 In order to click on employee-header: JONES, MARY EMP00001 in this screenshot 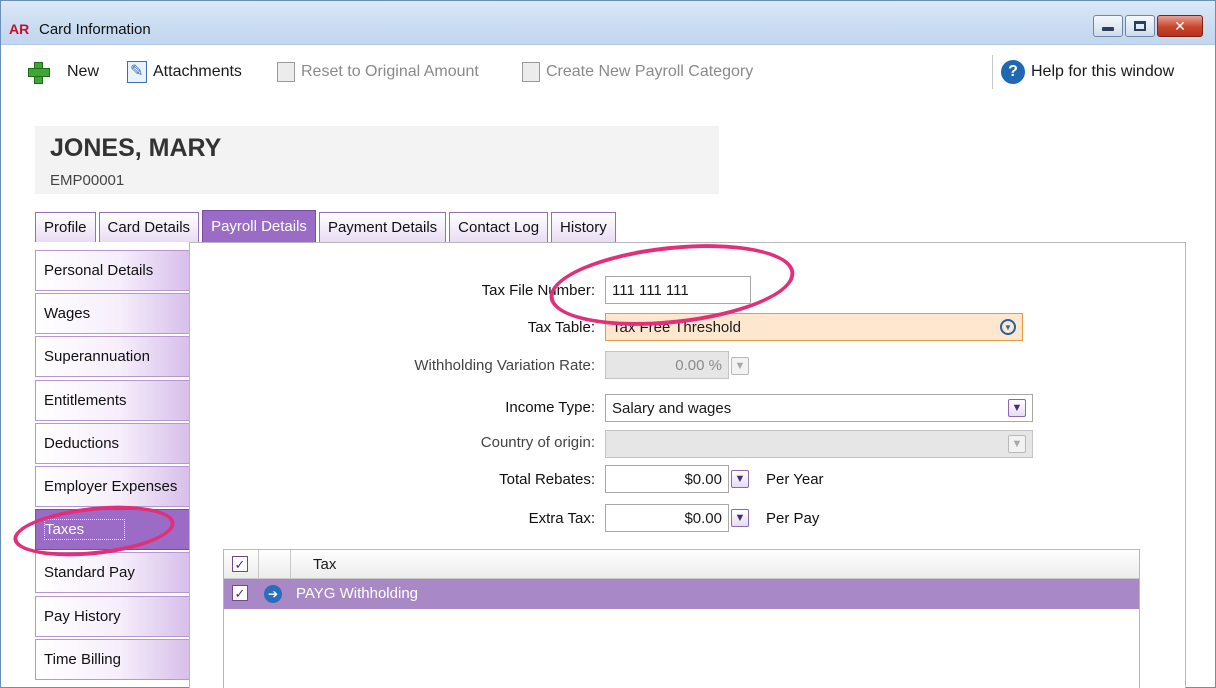, I will do `click(377, 160)`.